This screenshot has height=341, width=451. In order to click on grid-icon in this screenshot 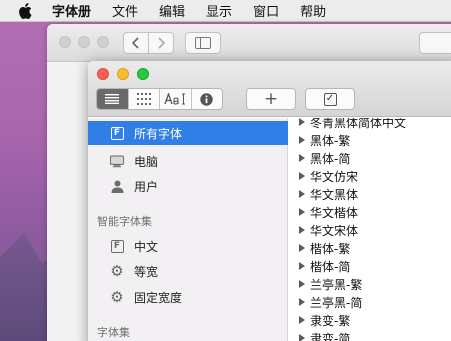, I will do `click(143, 99)`.